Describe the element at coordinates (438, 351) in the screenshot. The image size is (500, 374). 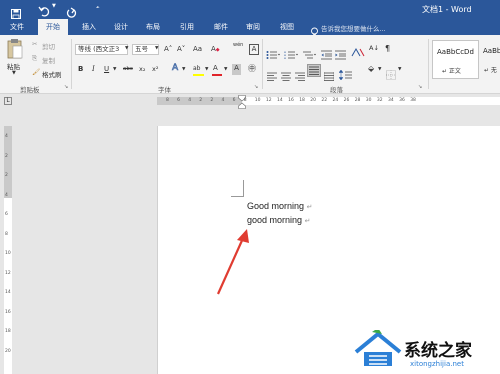
I see `watermark-brand: 系统之家` at that location.